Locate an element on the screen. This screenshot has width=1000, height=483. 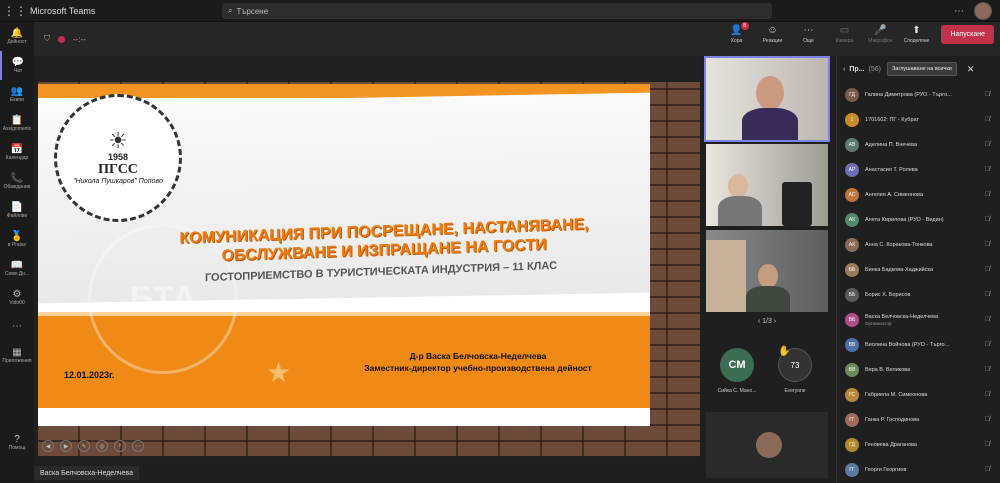
people-button: 👤 8 Хора is located at coordinates (736, 33).